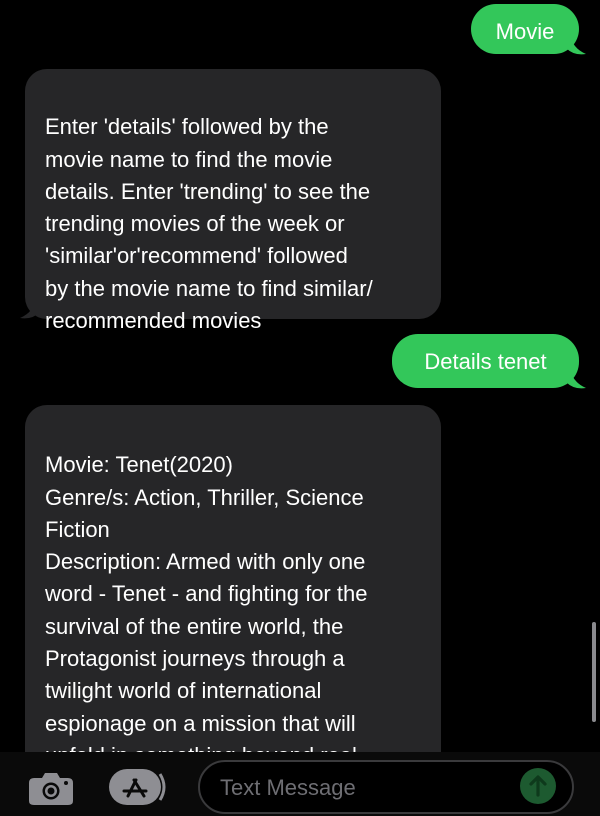 The width and height of the screenshot is (600, 816). I want to click on message-input-field, so click(386, 787).